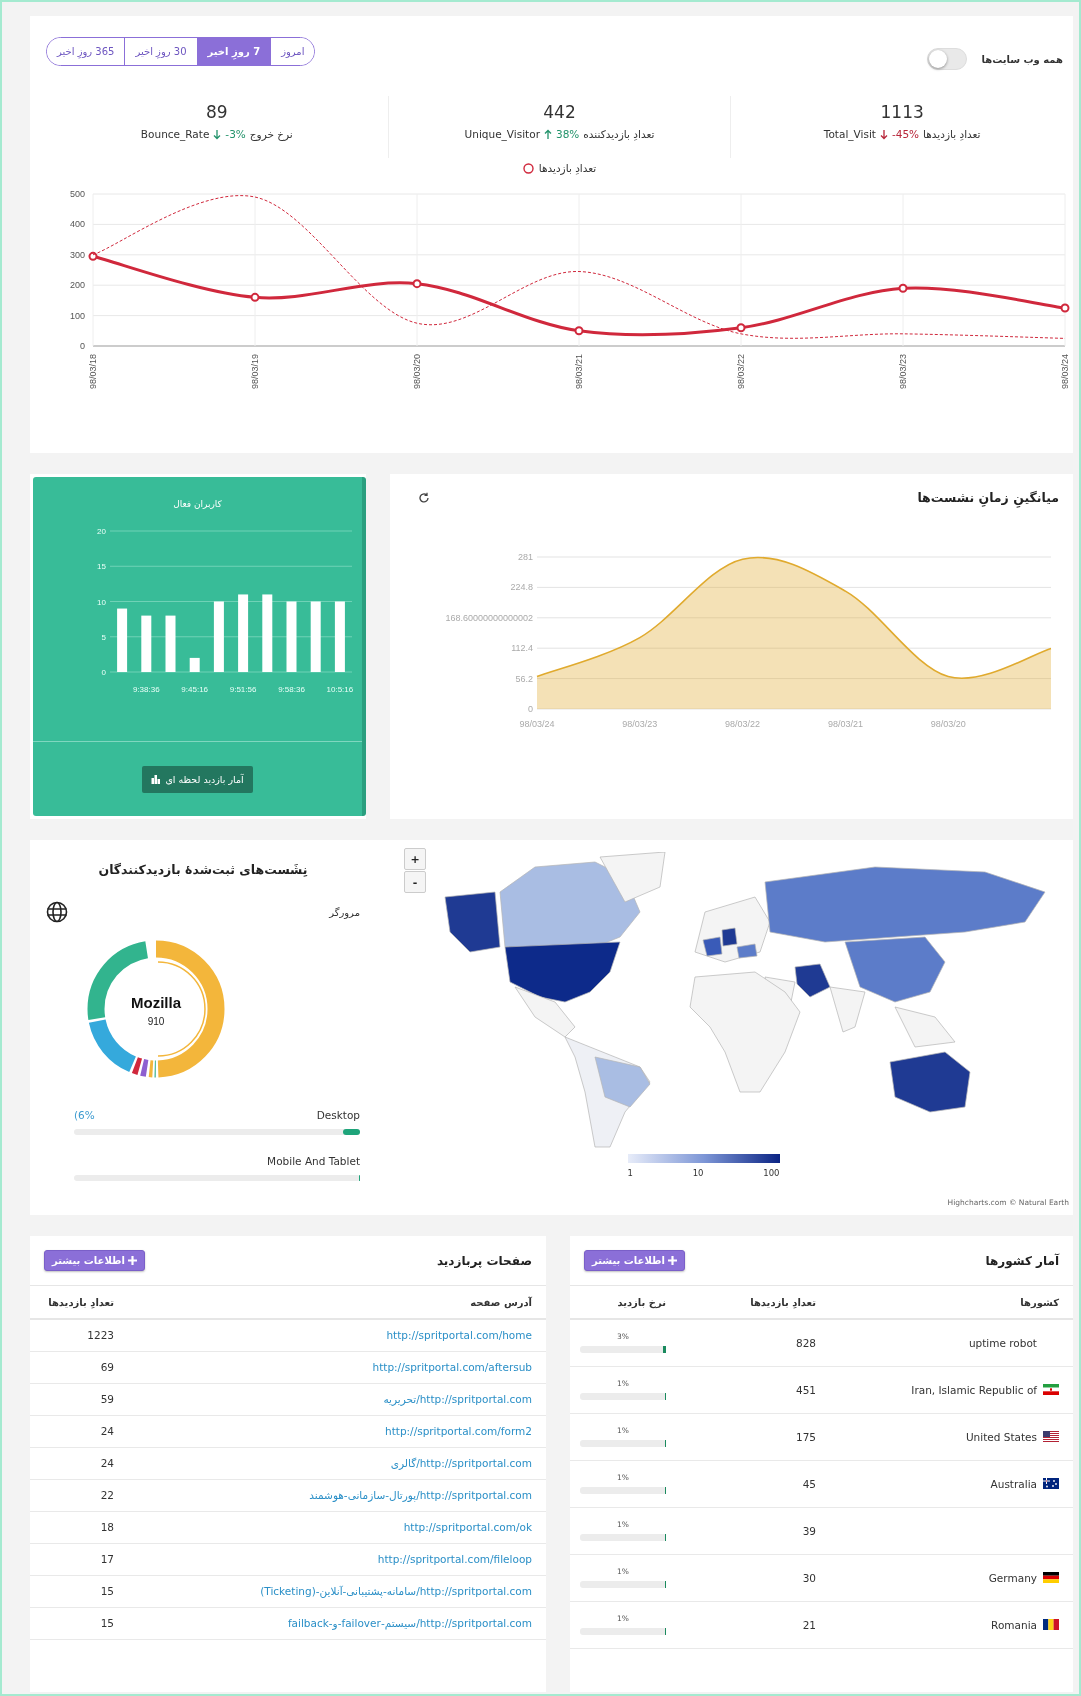 The image size is (1081, 1696). Describe the element at coordinates (1013, 1483) in the screenshot. I see `country-name: Australia` at that location.